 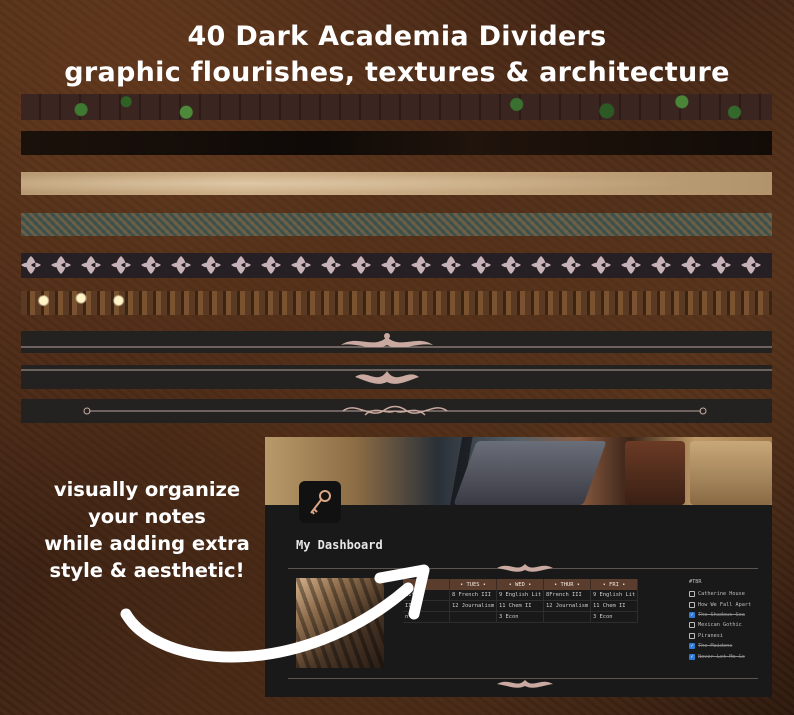 I want to click on ivy-brick-divider, so click(x=396, y=107).